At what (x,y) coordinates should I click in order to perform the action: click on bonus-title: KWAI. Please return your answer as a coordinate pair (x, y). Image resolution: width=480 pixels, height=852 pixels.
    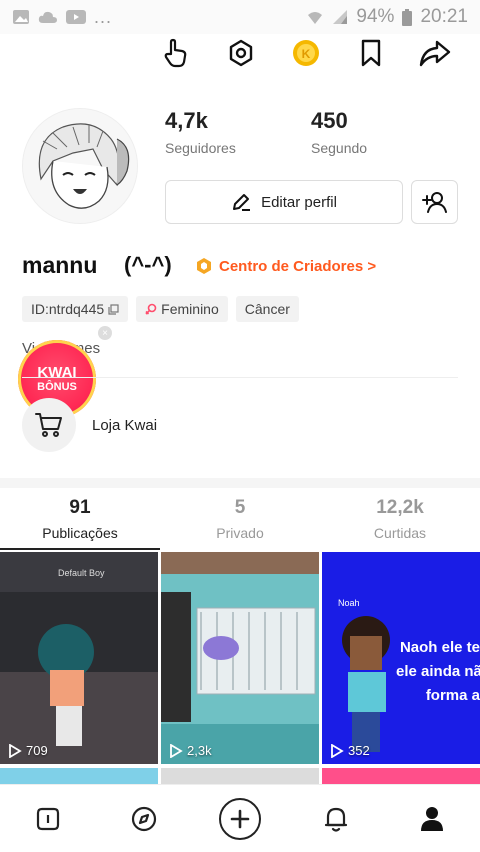
    Looking at the image, I should click on (57, 372).